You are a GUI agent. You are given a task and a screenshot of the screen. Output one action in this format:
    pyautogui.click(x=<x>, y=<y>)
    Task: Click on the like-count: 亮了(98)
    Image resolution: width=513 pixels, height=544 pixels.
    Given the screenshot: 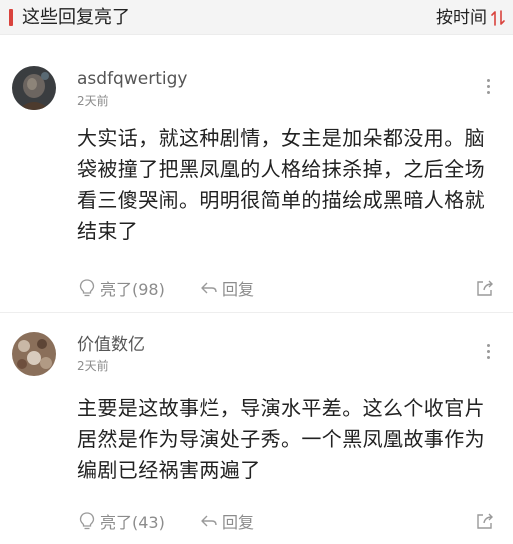 What is the action you would take?
    pyautogui.click(x=132, y=289)
    